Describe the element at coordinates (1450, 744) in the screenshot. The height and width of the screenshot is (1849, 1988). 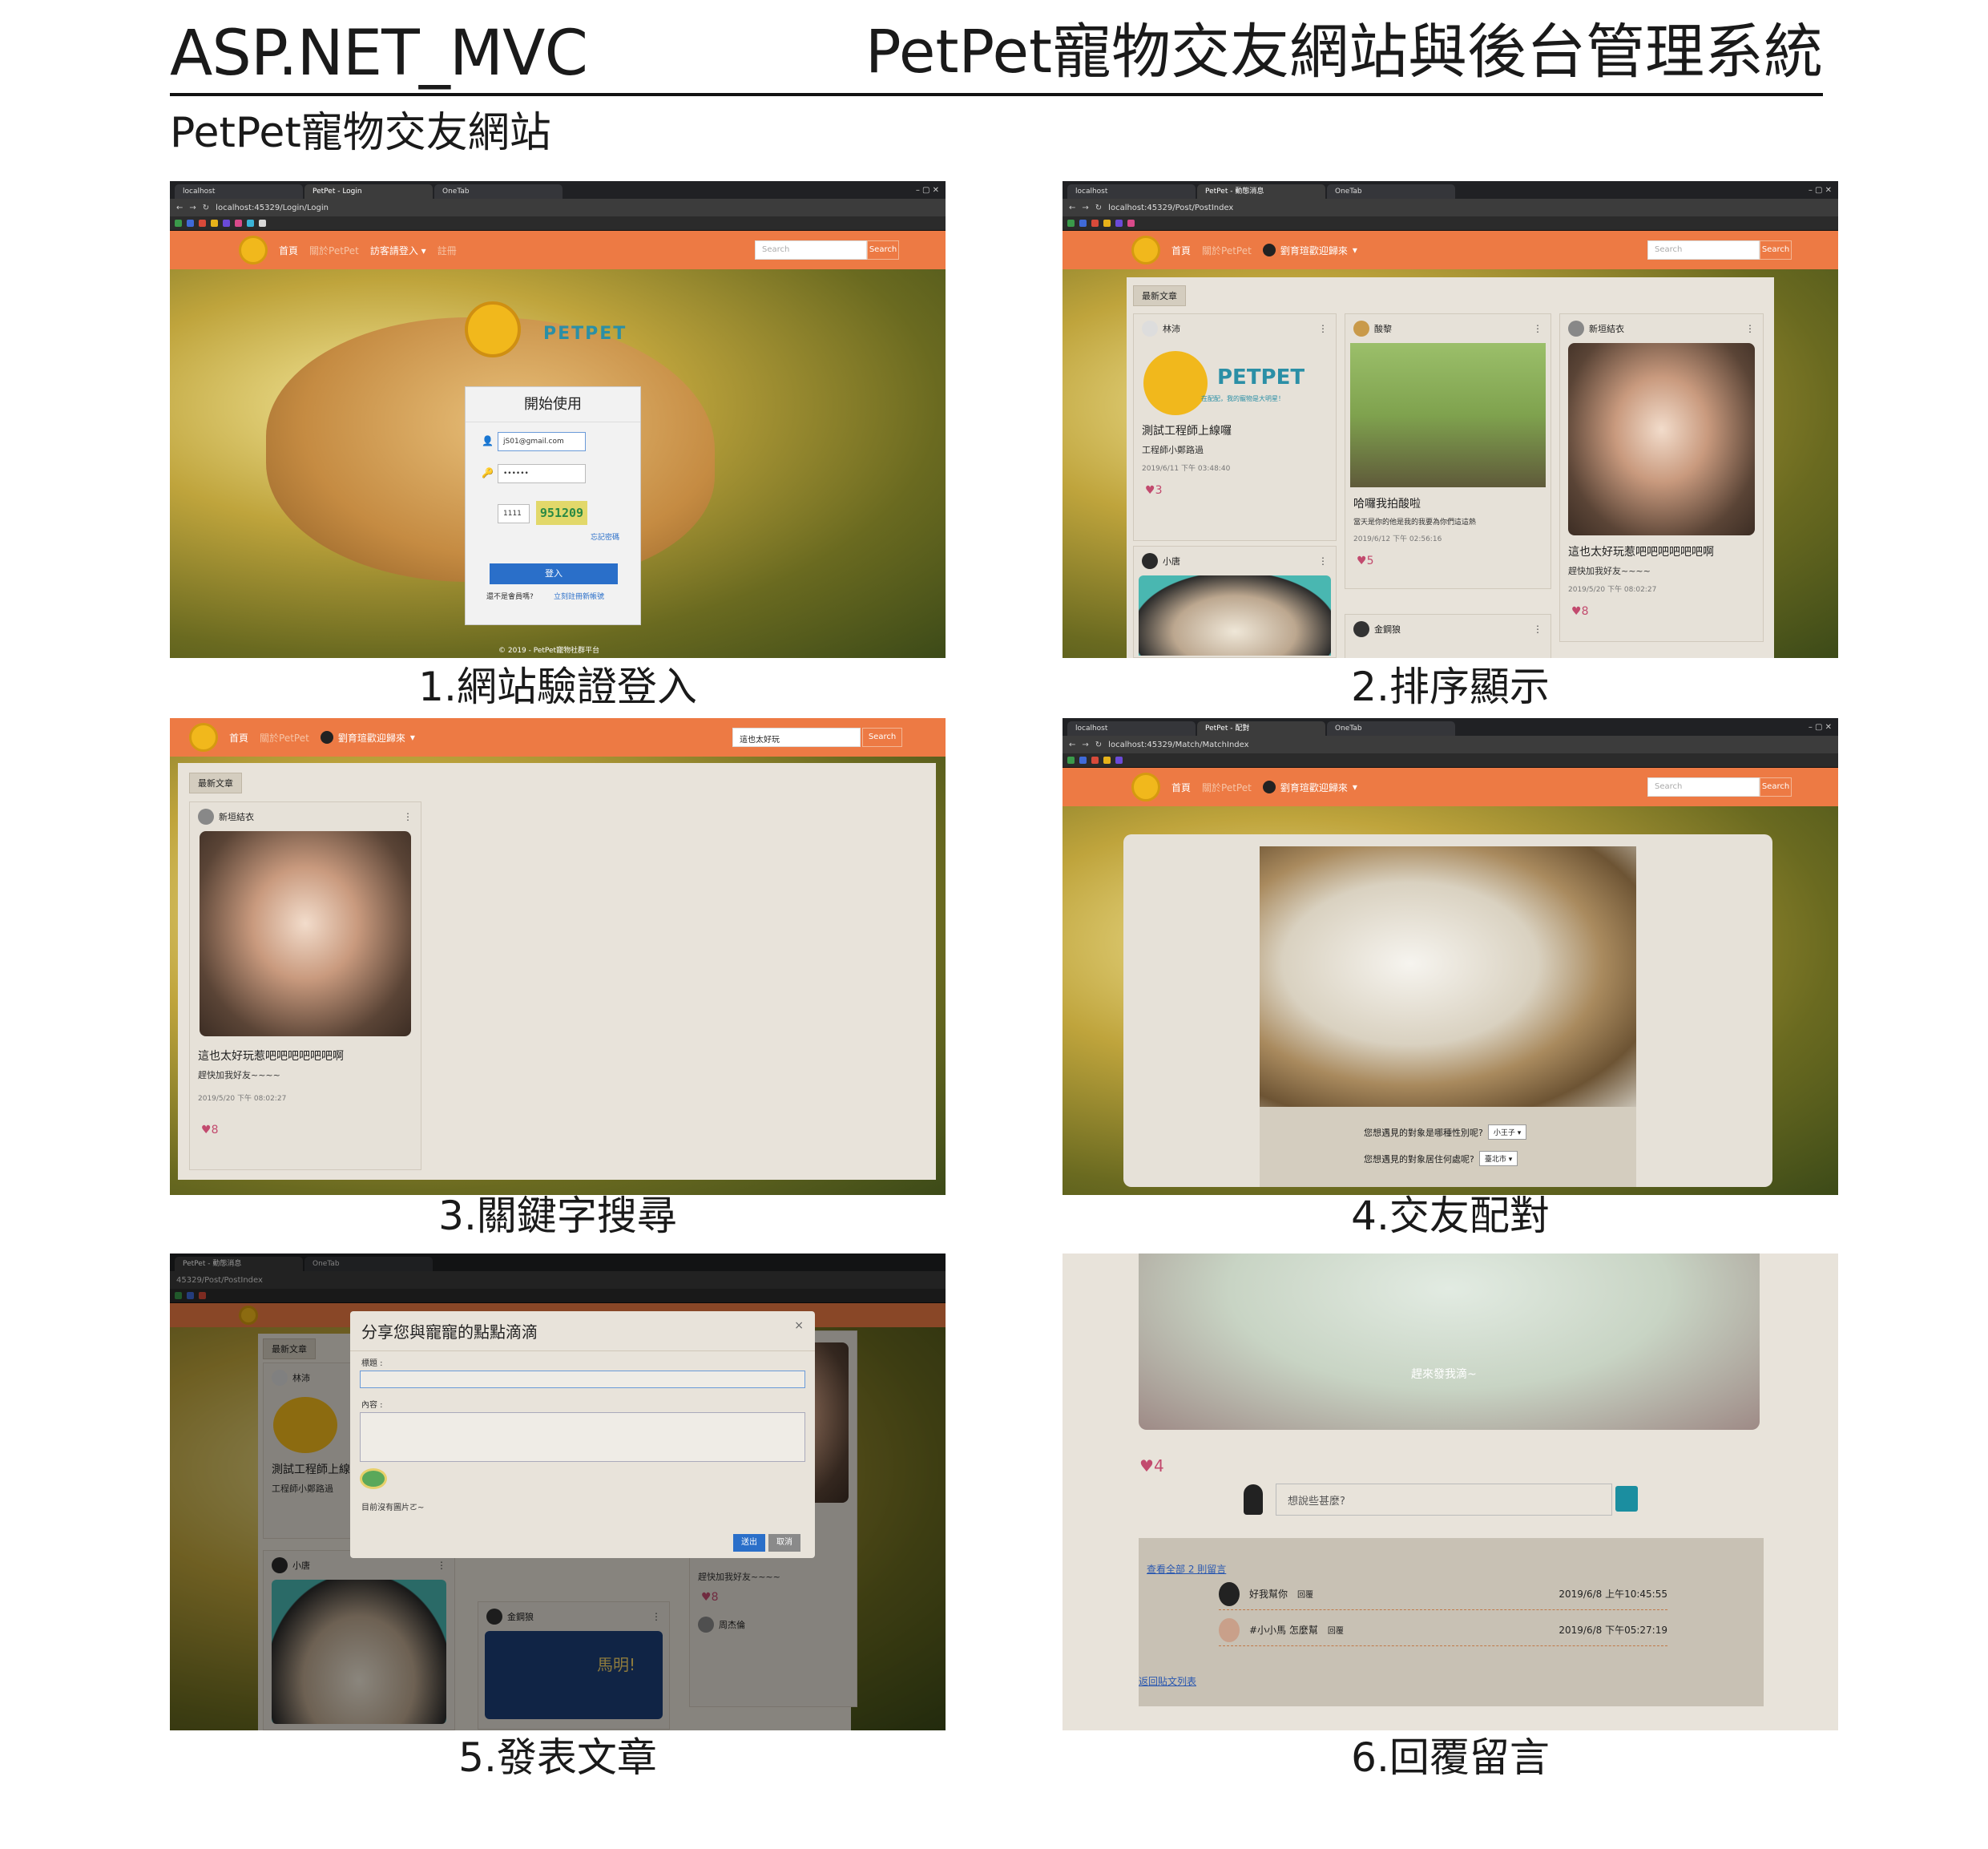
I see `address-bar: ← → ↻ localhost:45329/Match/MatchIndex` at that location.